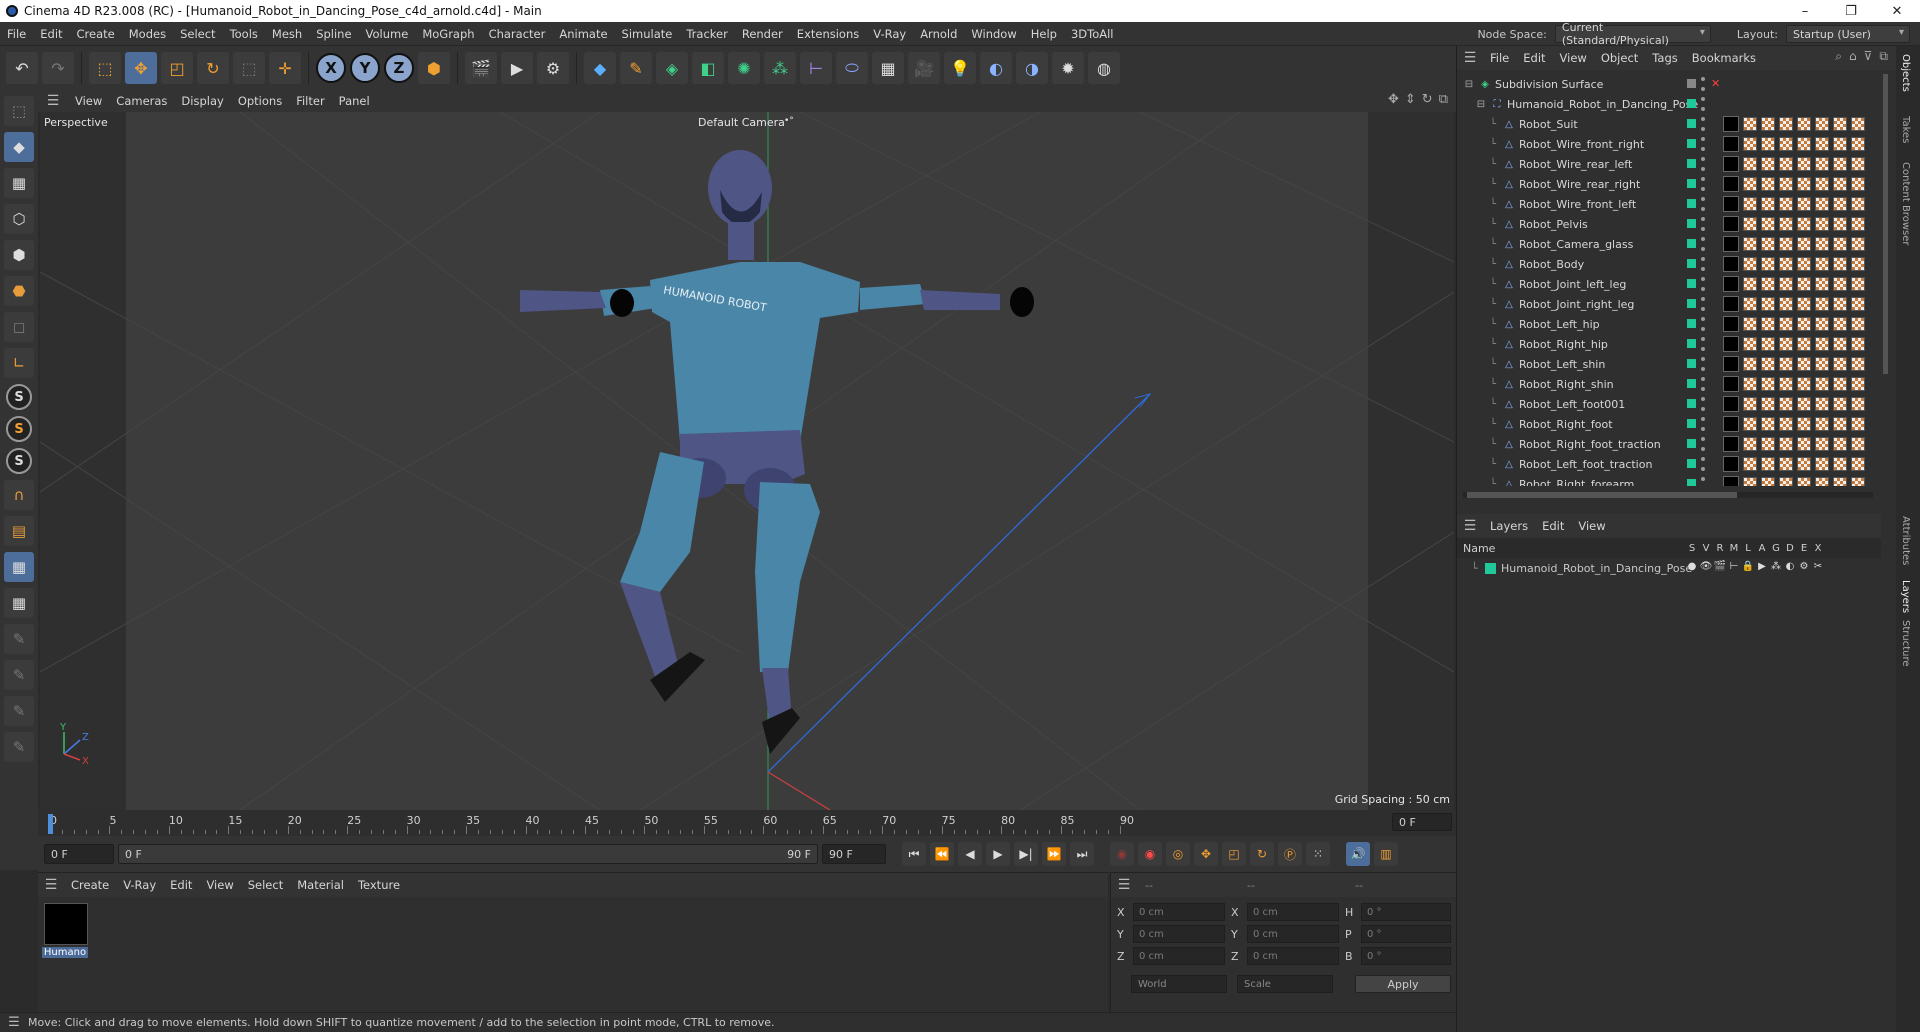  What do you see at coordinates (354, 101) in the screenshot?
I see `viewport-menu-panel: Panel` at bounding box center [354, 101].